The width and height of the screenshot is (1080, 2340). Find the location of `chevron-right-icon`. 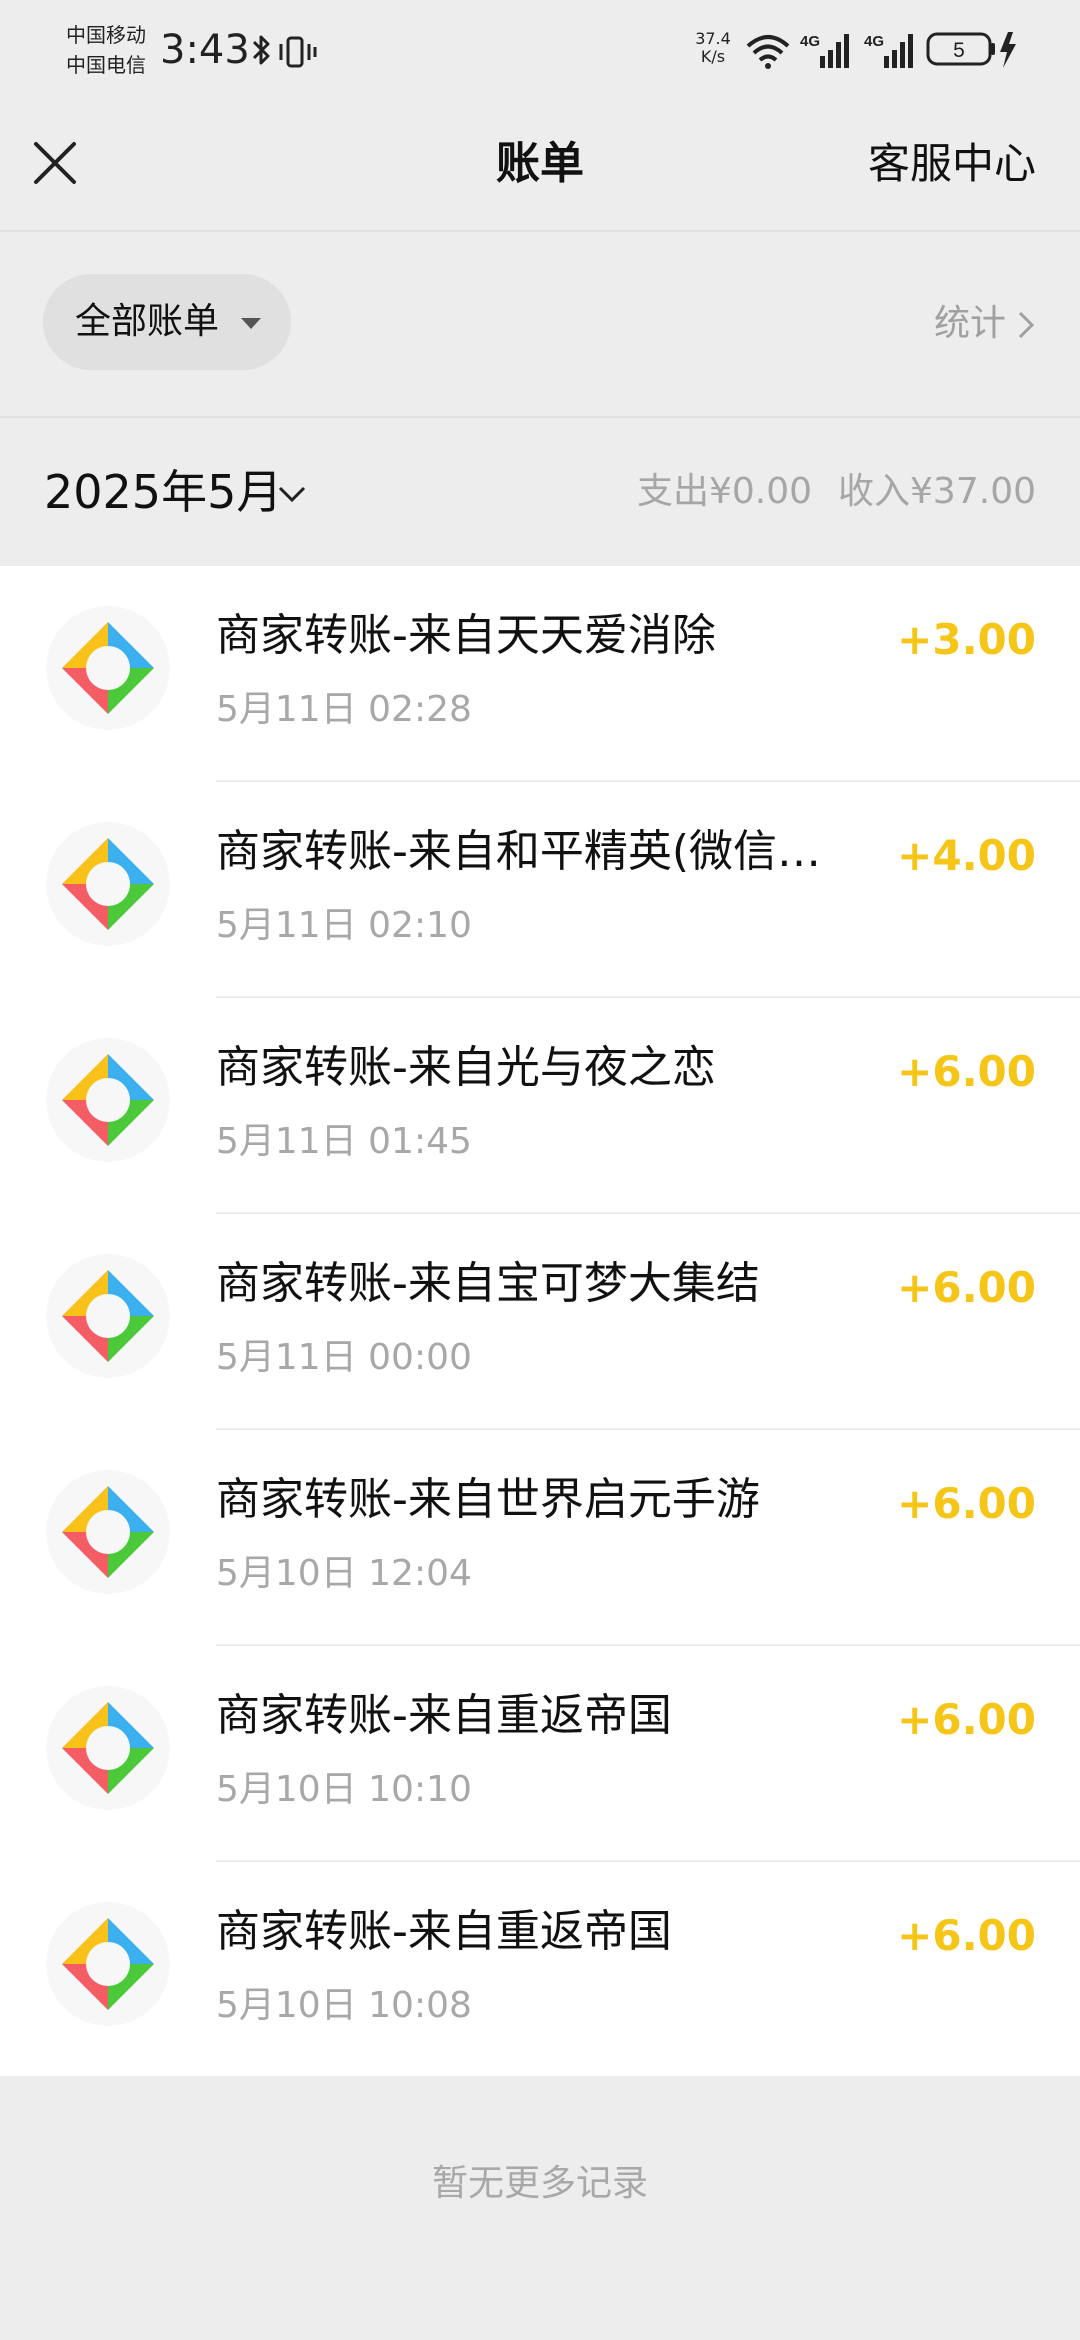

chevron-right-icon is located at coordinates (1026, 325).